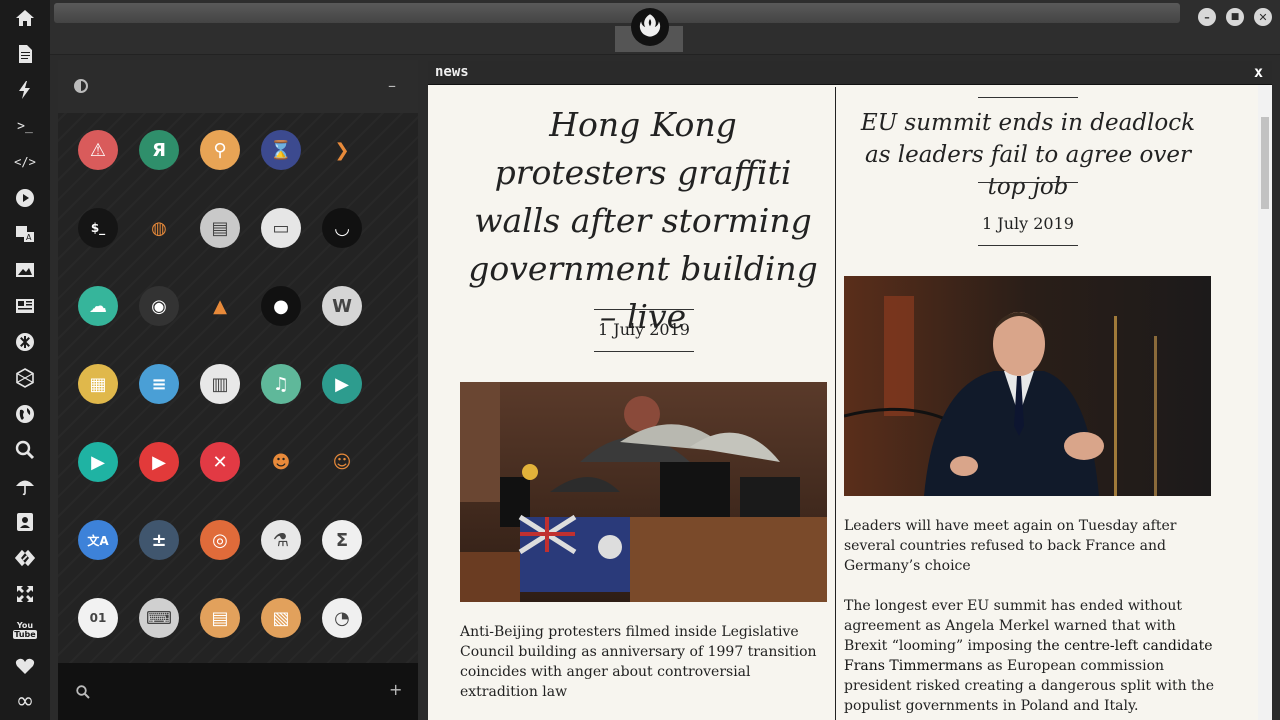 The height and width of the screenshot is (720, 1280). Describe the element at coordinates (281, 306) in the screenshot. I see `death-star-app-icon: ●` at that location.